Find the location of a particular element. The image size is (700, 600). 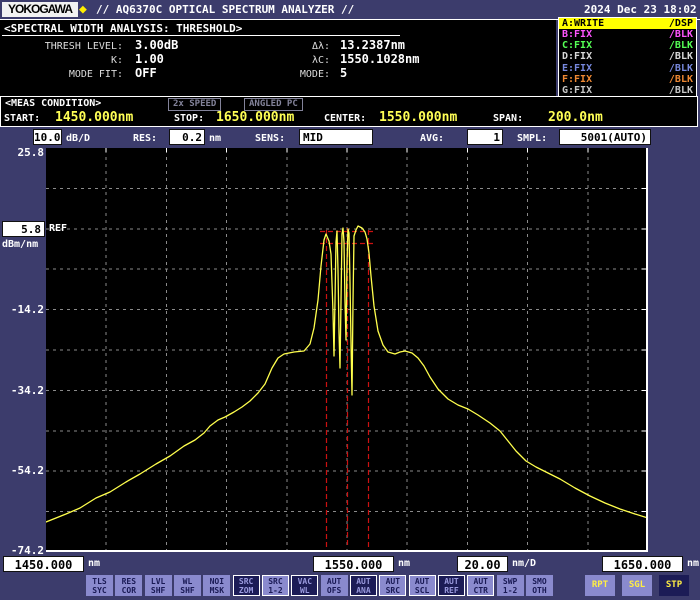

ref-level-field: 5.8 is located at coordinates (23, 229).